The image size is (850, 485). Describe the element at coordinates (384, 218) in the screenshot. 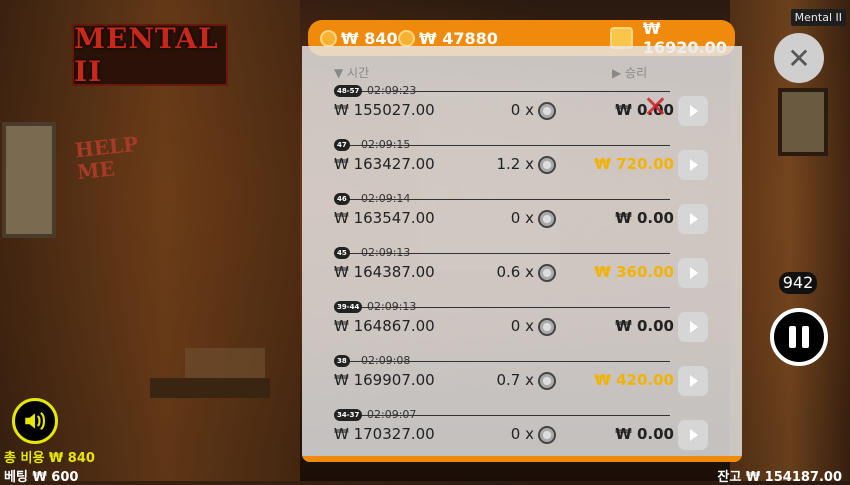

I see `round-balance: ₩ 163547.00` at that location.